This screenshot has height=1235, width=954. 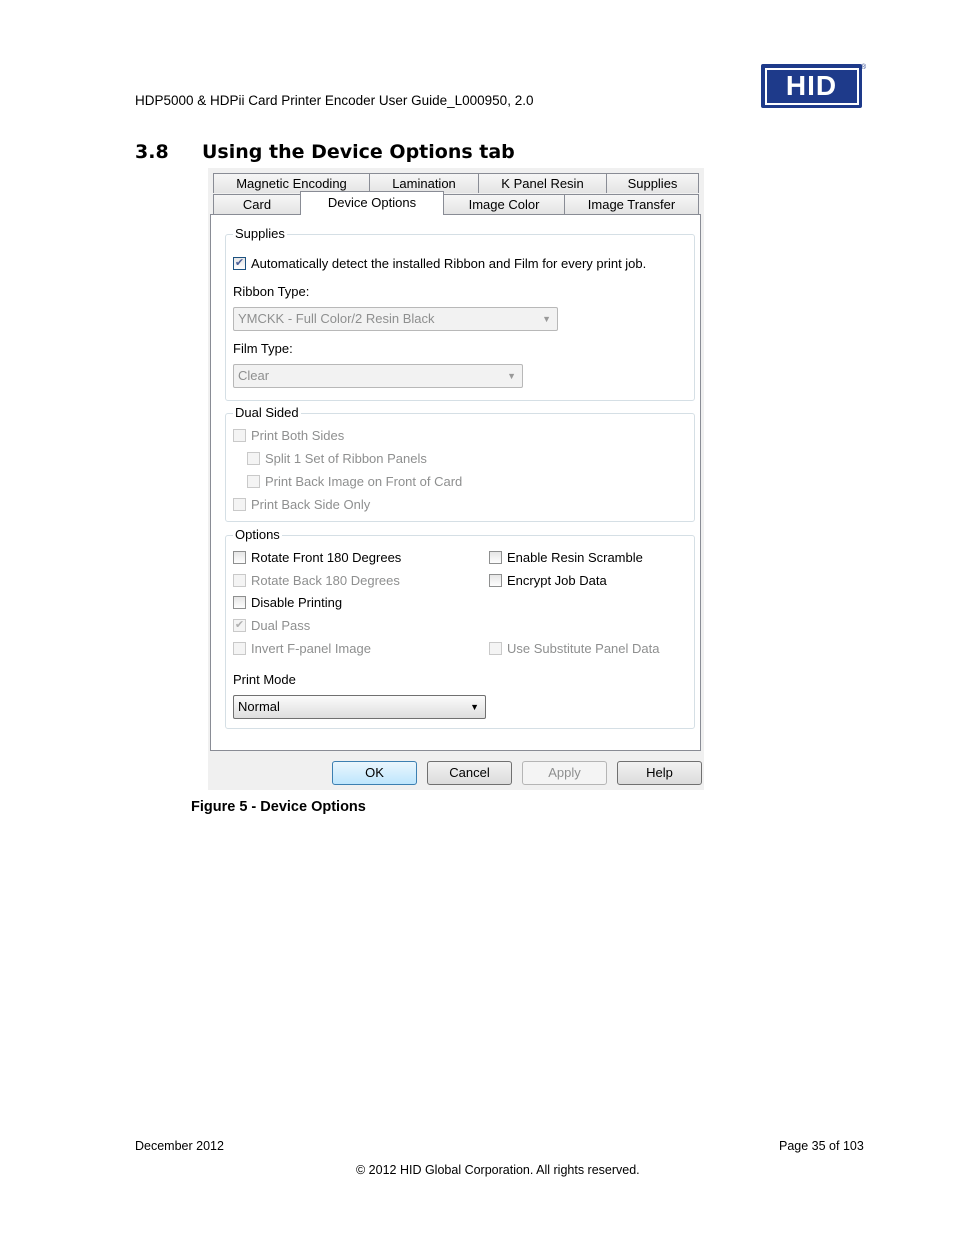 I want to click on film-type-select: Clear ▼, so click(x=378, y=376).